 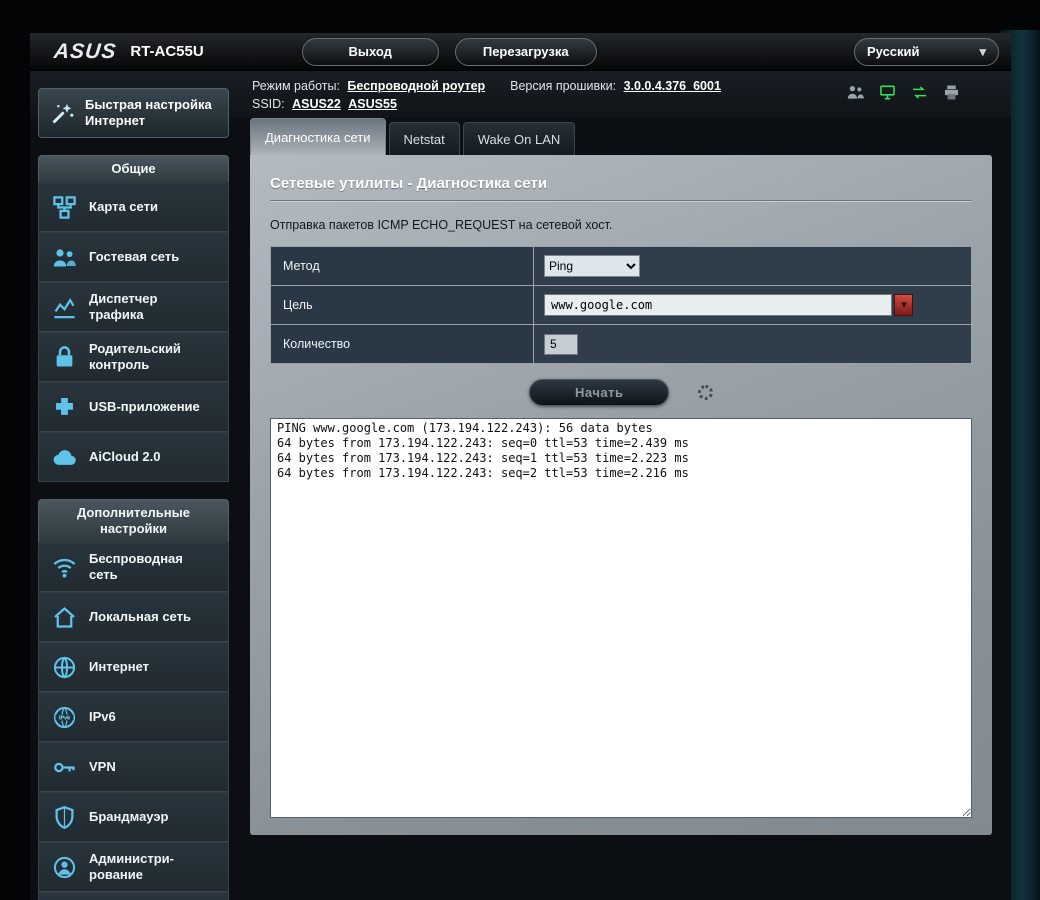 I want to click on usb-application-icon, so click(x=64, y=407).